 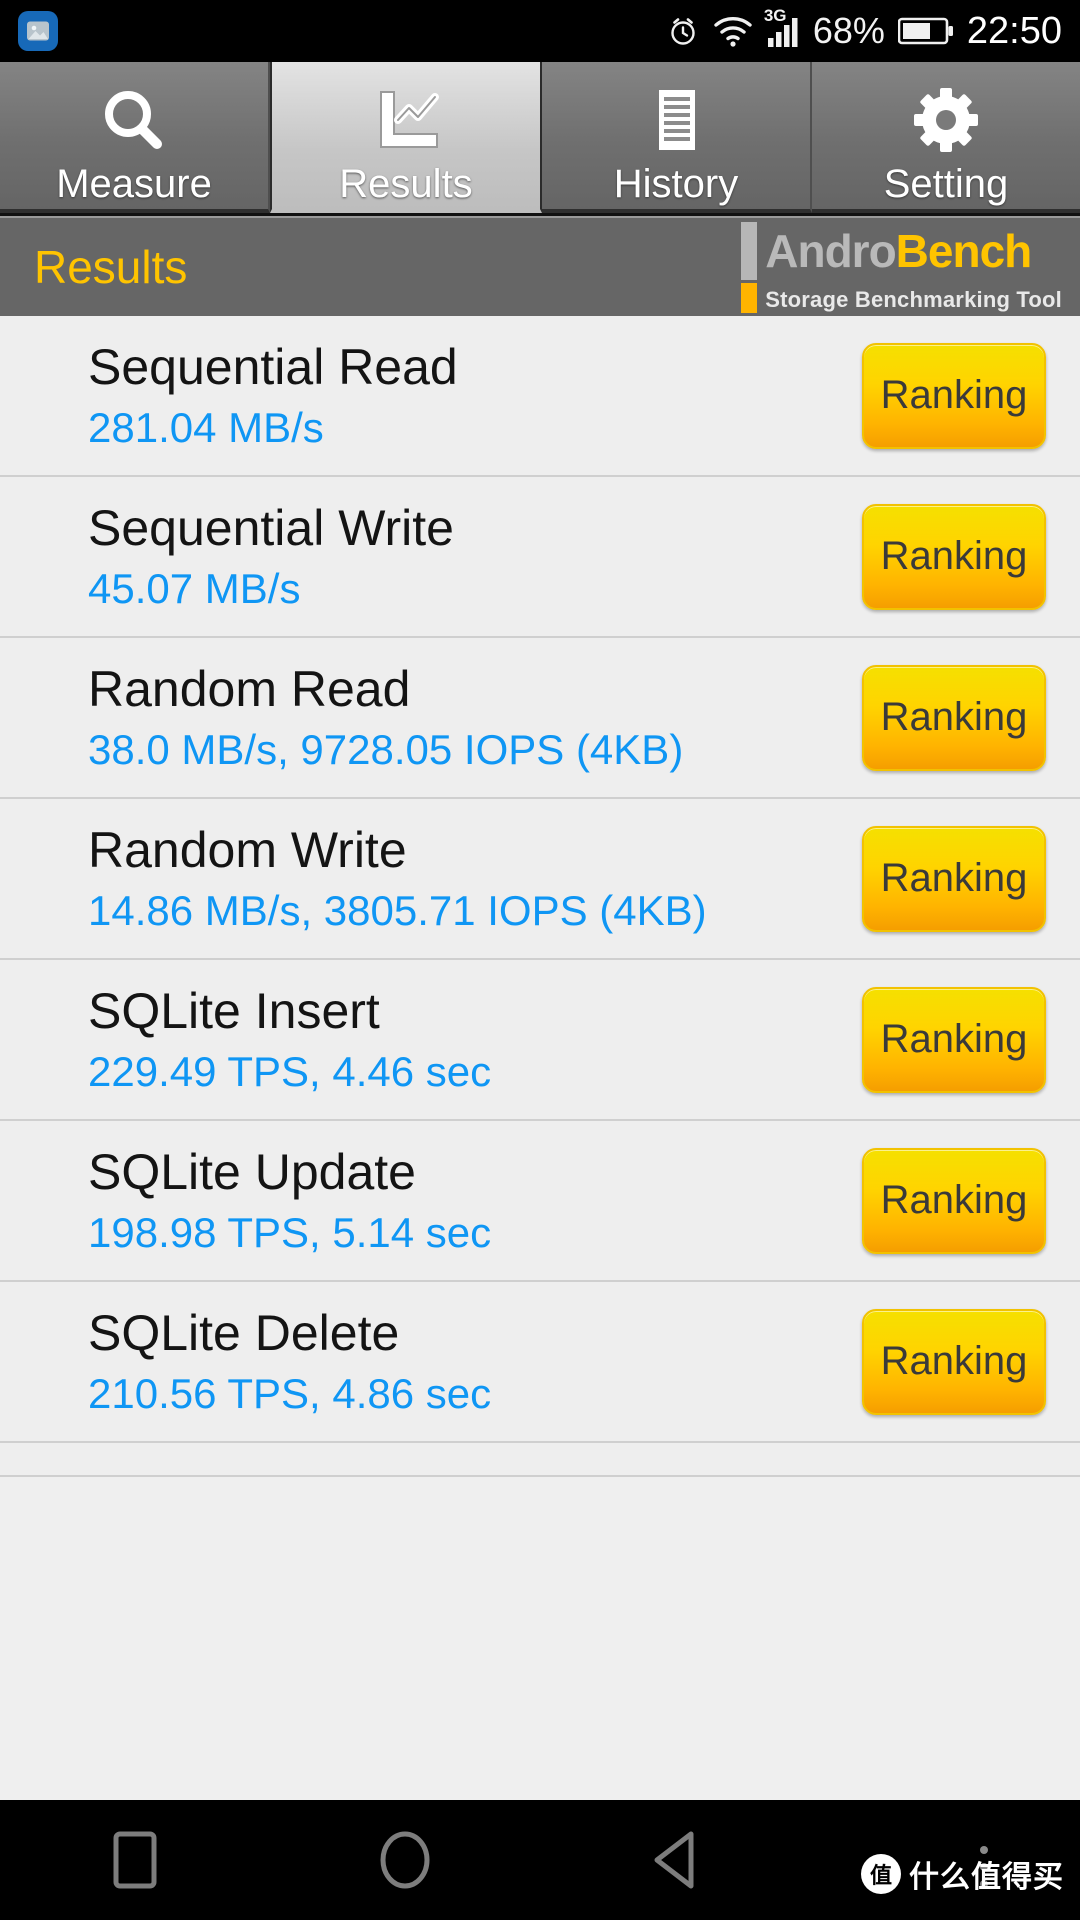 What do you see at coordinates (881, 1874) in the screenshot?
I see `watermark-badge: 值` at bounding box center [881, 1874].